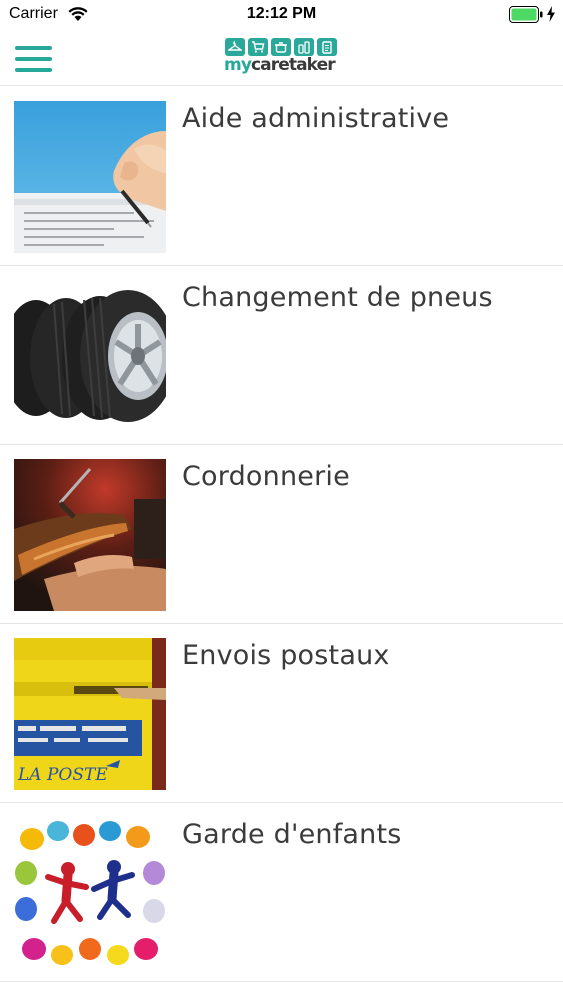 This screenshot has height=1000, width=563. What do you see at coordinates (90, 893) in the screenshot?
I see `colorful-handprints-children-photo` at bounding box center [90, 893].